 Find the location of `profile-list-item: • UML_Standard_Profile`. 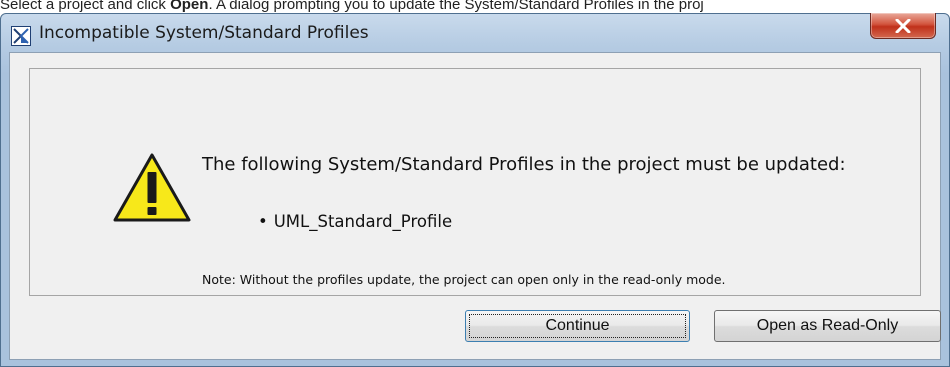

profile-list-item: • UML_Standard_Profile is located at coordinates (355, 221).